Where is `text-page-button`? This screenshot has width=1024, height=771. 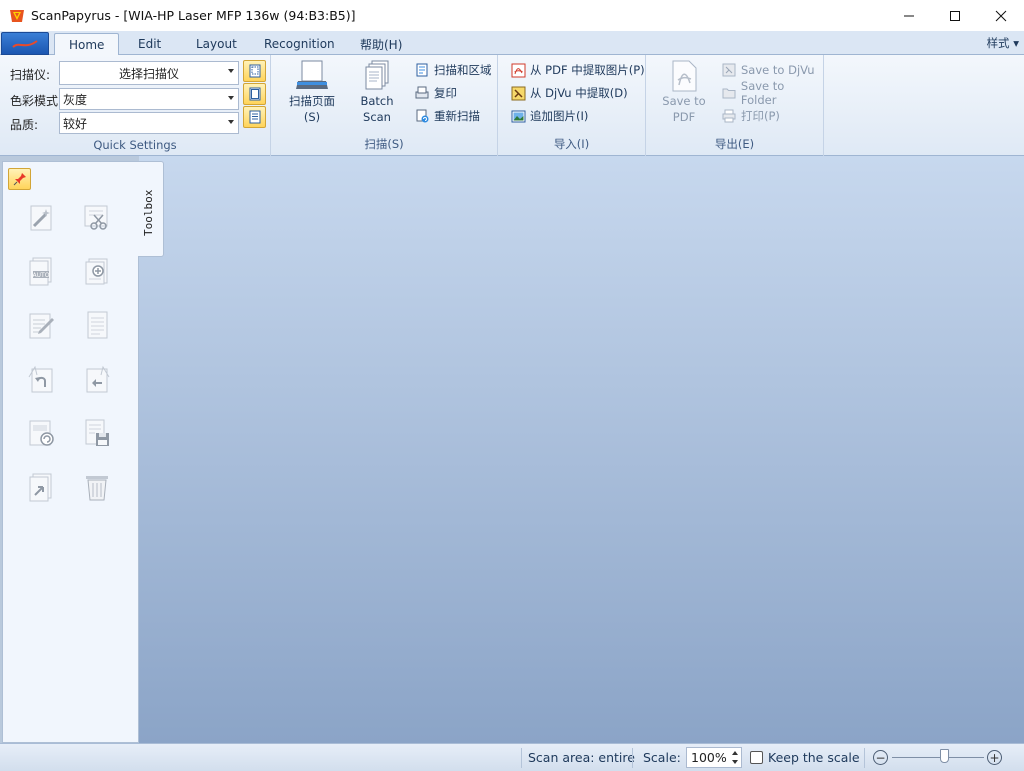
text-page-button is located at coordinates (254, 117).